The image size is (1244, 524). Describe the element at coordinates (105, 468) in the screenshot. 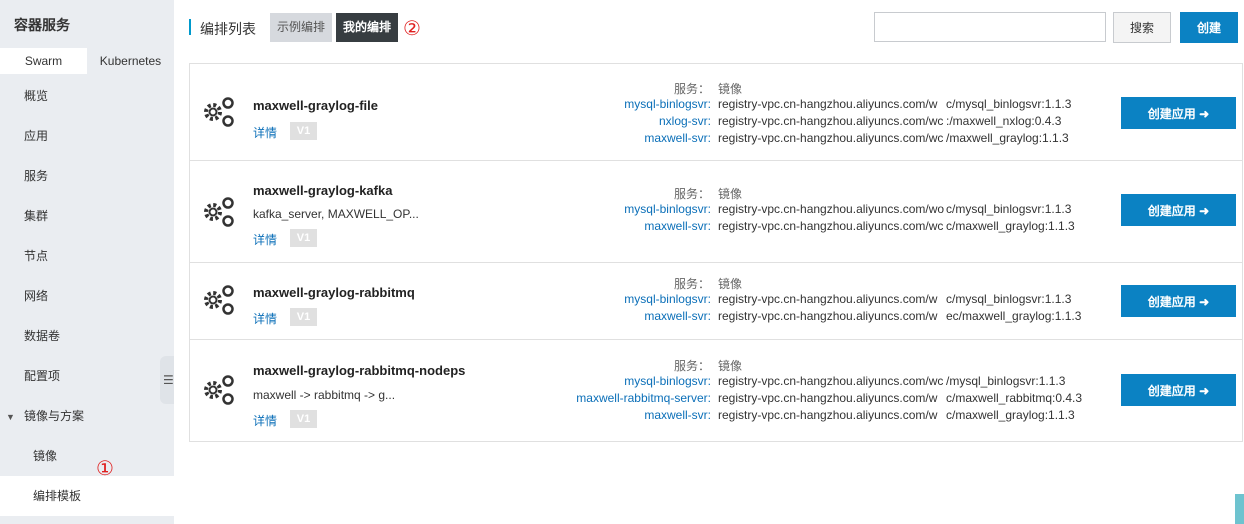

I see `annotation-marker-1: ①` at that location.